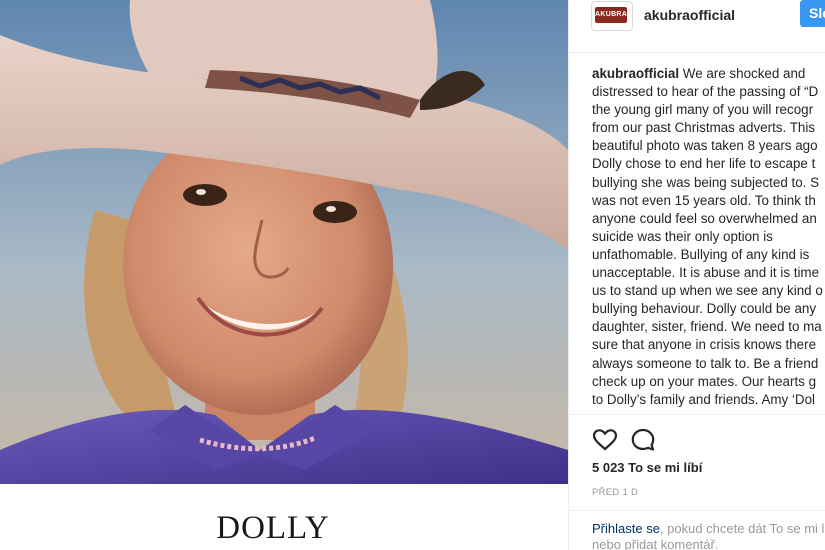  Describe the element at coordinates (273, 528) in the screenshot. I see `photo-caption-title: DOLLY` at that location.